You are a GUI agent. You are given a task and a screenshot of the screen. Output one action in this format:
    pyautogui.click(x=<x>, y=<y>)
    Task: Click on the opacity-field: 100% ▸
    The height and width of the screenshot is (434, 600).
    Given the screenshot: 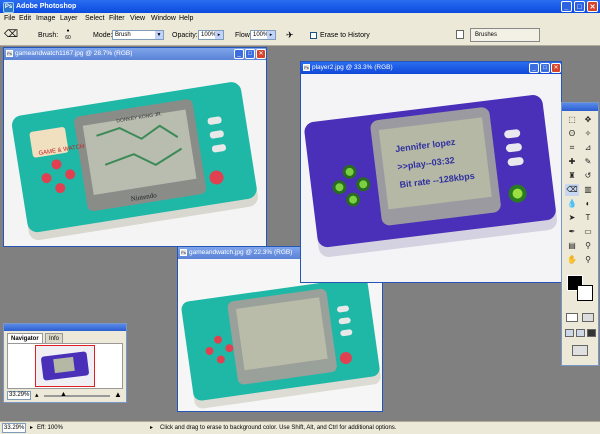 What is the action you would take?
    pyautogui.click(x=211, y=35)
    